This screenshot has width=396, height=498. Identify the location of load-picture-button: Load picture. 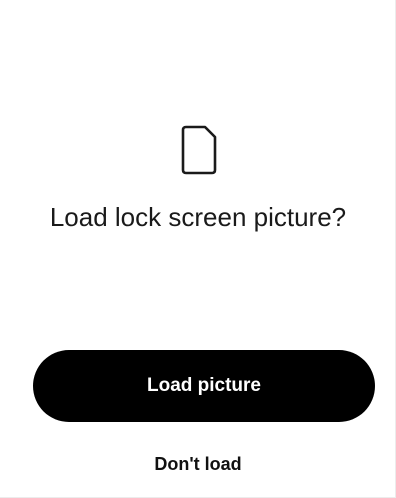
(204, 386).